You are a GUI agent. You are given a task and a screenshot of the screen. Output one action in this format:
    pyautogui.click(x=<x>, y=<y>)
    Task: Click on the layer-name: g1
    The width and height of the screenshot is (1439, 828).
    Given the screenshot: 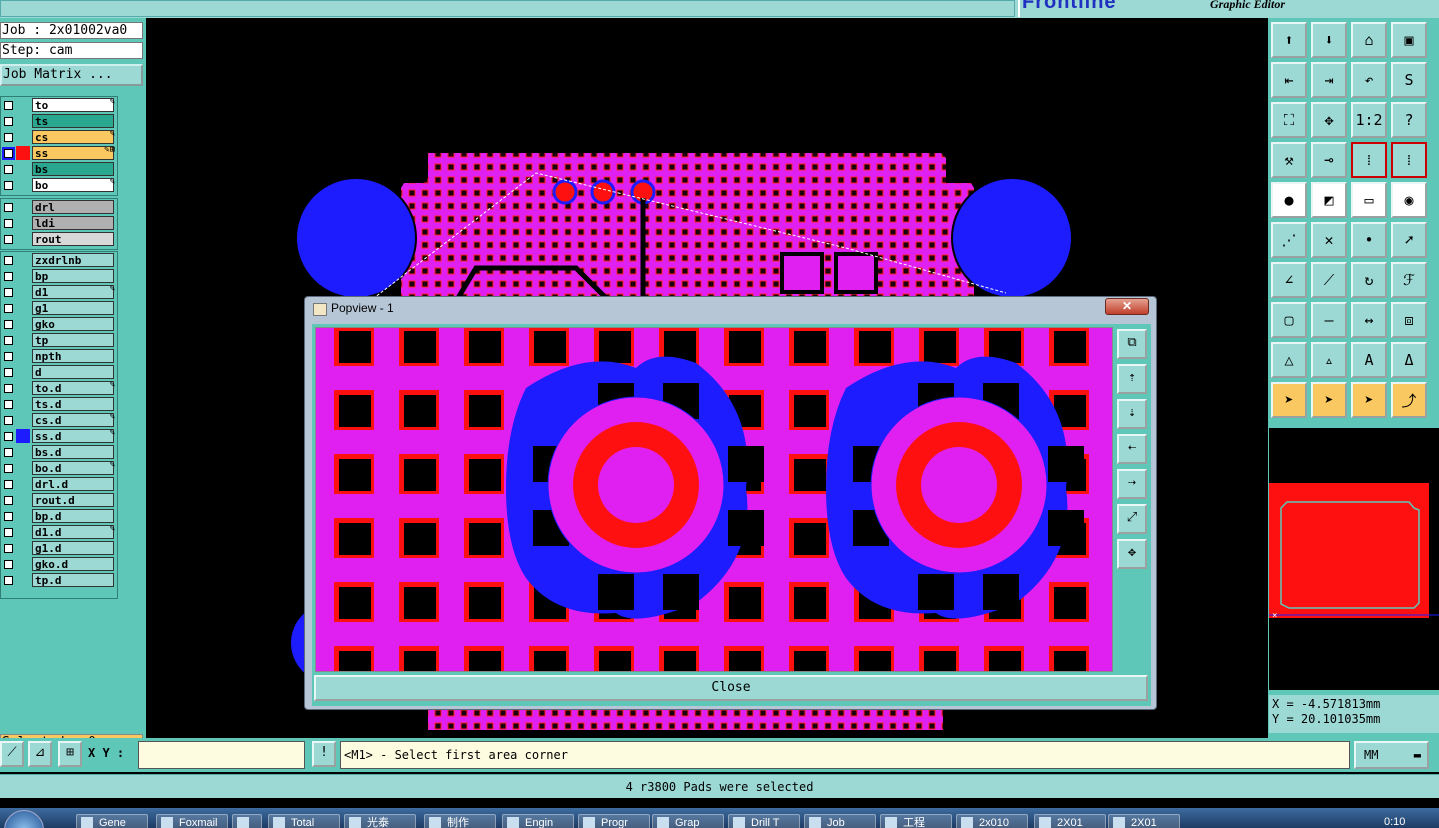 What is the action you would take?
    pyautogui.click(x=73, y=308)
    